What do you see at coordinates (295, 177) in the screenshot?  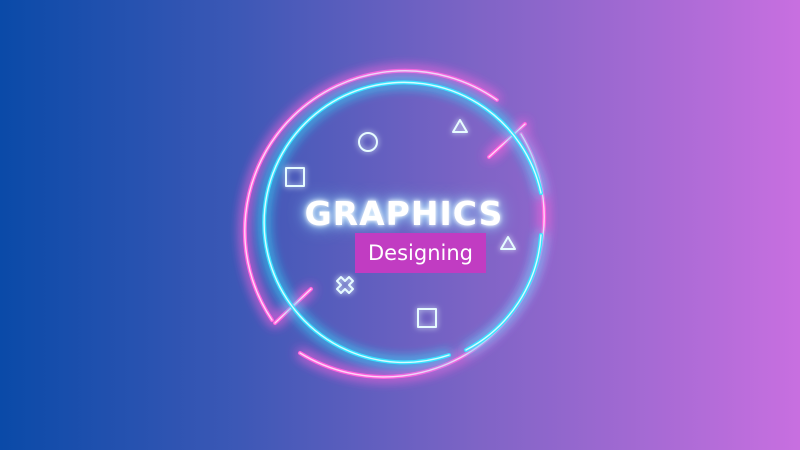 I see `square-shape-icon` at bounding box center [295, 177].